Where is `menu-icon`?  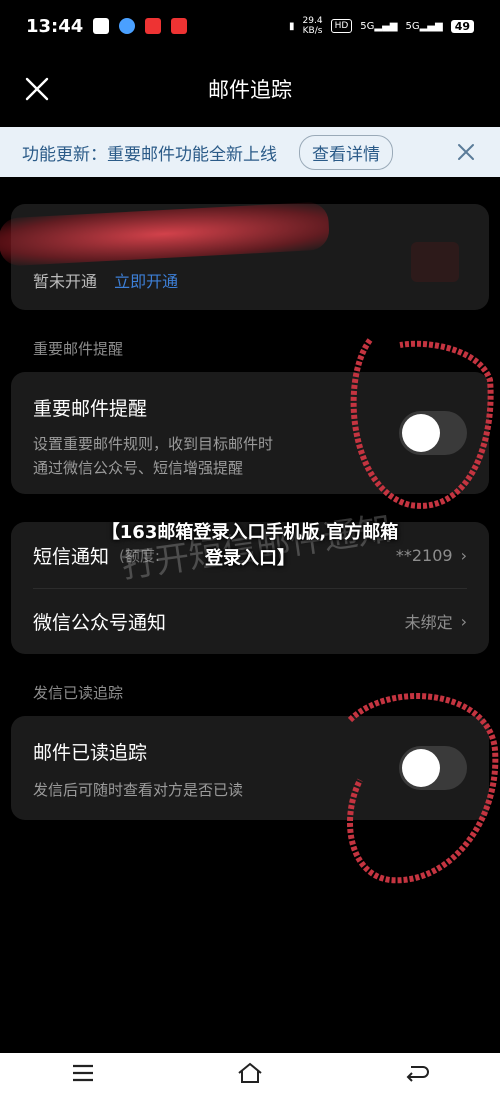
menu-icon is located at coordinates (83, 1075).